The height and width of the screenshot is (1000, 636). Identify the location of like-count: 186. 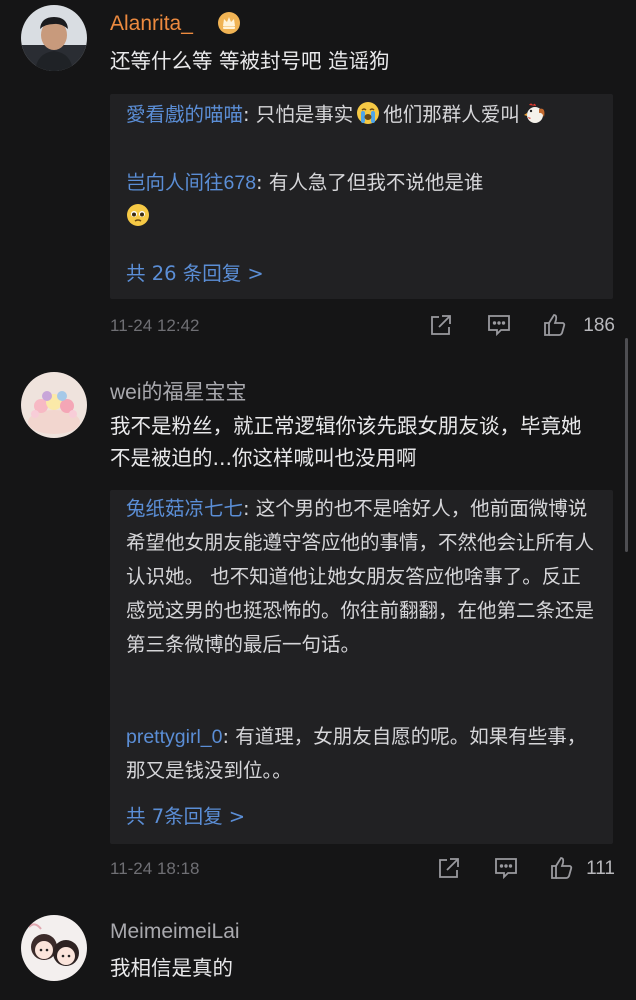
(599, 325).